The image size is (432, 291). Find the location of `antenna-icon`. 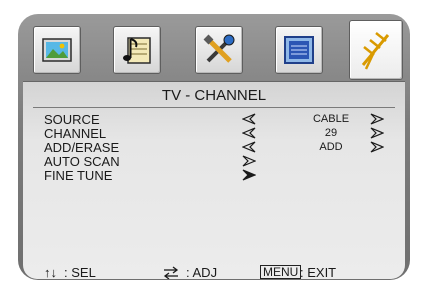

antenna-icon is located at coordinates (375, 51).